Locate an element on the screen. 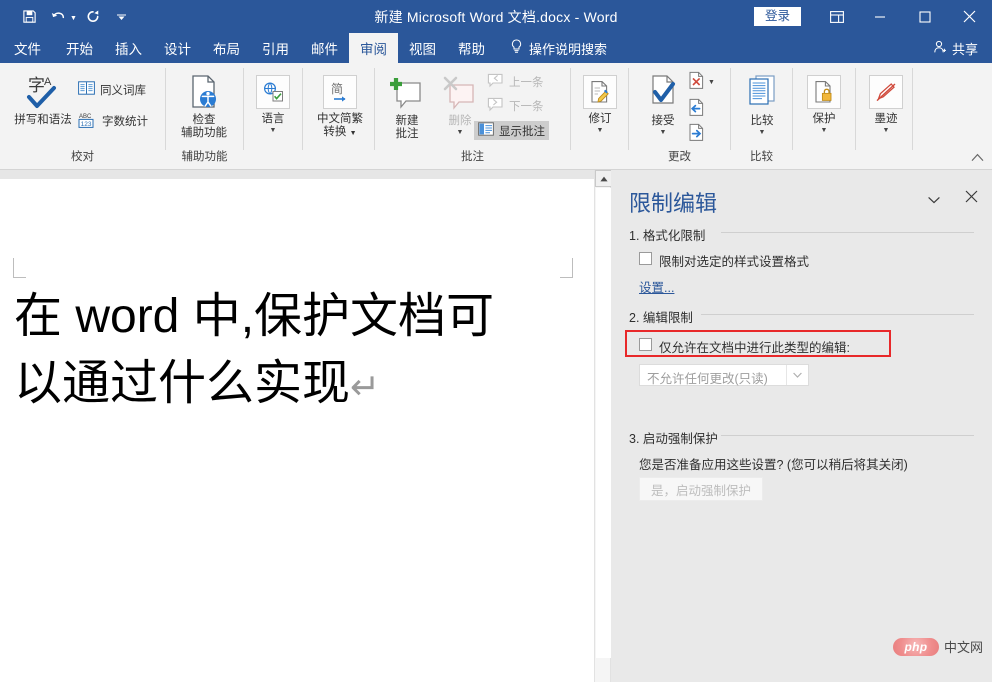  collapse-ribbon-button is located at coordinates (977, 157).